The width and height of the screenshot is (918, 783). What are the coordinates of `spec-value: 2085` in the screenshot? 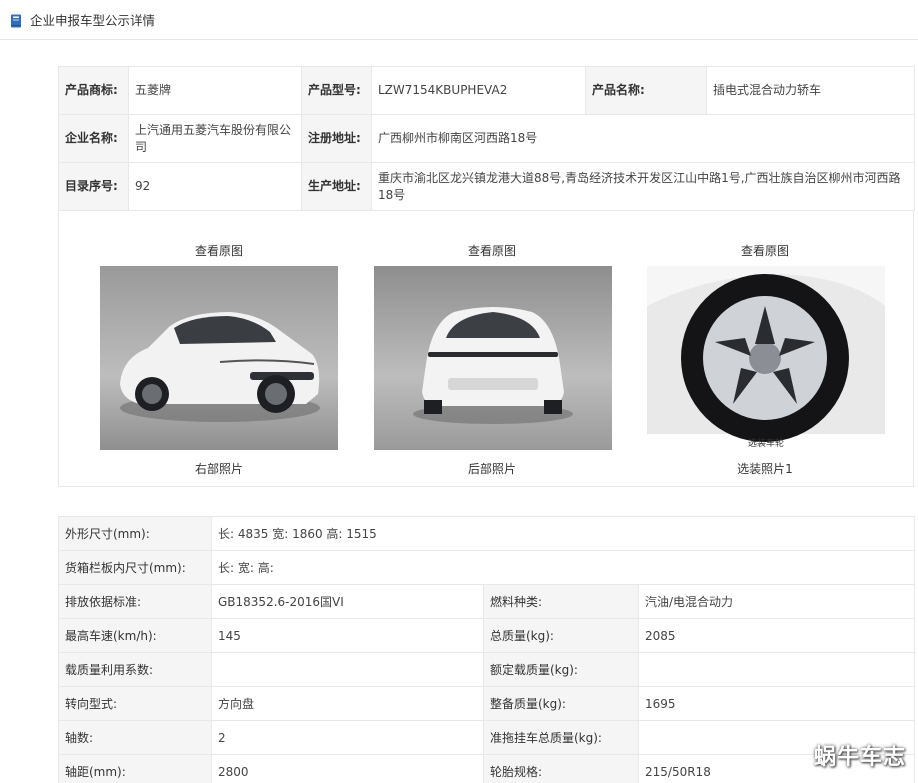 It's located at (776, 635).